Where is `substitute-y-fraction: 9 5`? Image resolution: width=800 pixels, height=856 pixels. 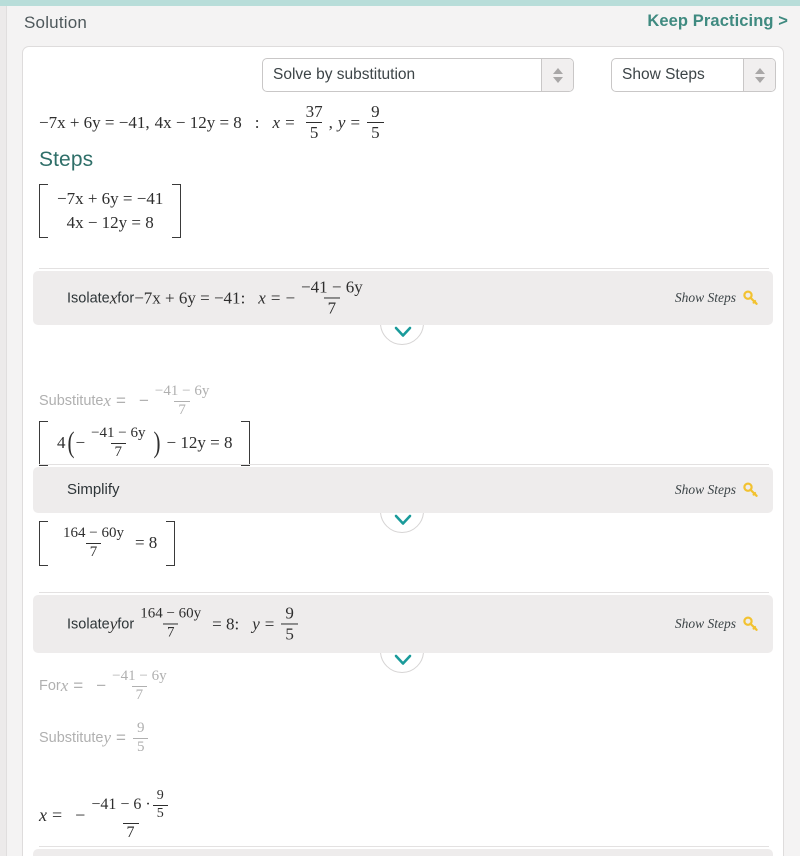
substitute-y-fraction: 9 5 is located at coordinates (140, 738).